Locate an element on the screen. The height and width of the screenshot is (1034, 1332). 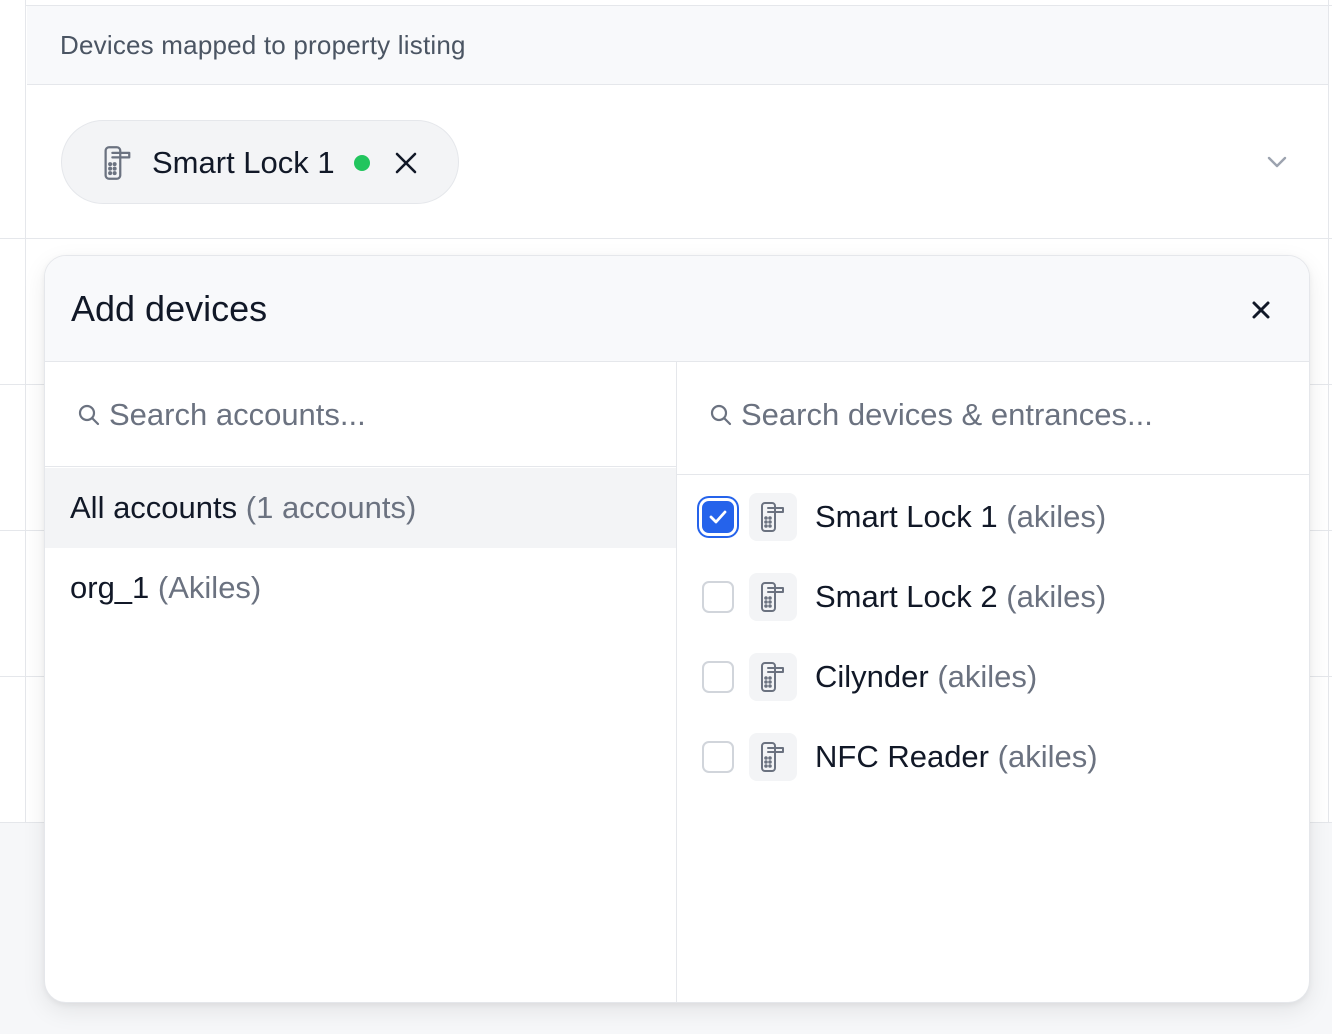
account-item-label: org_1 (Akiles) is located at coordinates (165, 588).